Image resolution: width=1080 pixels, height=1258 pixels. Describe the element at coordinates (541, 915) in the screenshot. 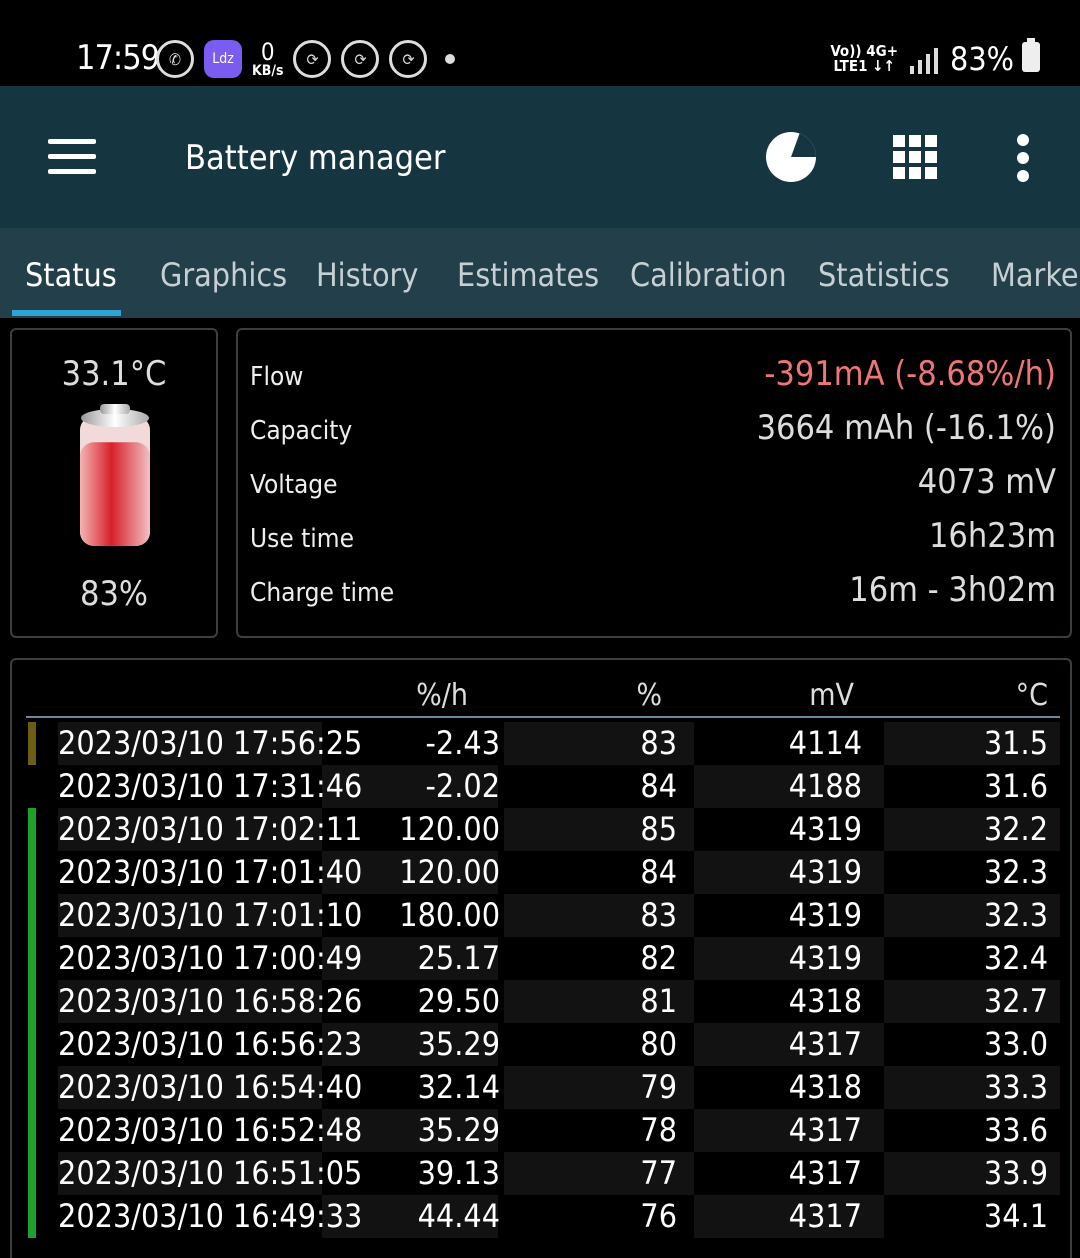

I see `table-row: 2023/03/10 17:01:10 180.00 83 4319 32.3` at that location.